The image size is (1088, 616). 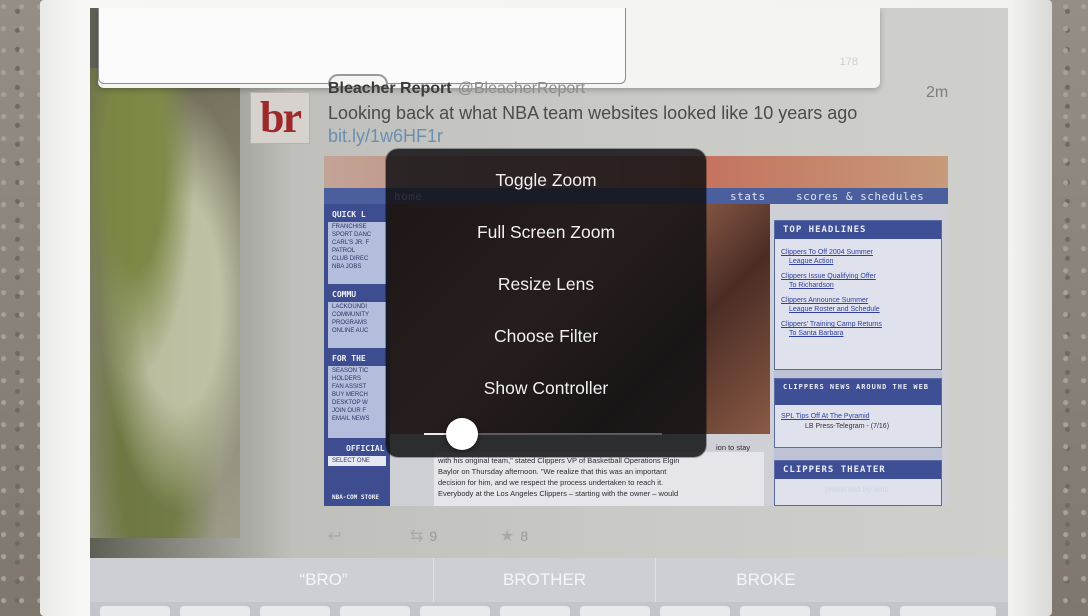 What do you see at coordinates (433, 536) in the screenshot?
I see `retweet-count: 9` at bounding box center [433, 536].